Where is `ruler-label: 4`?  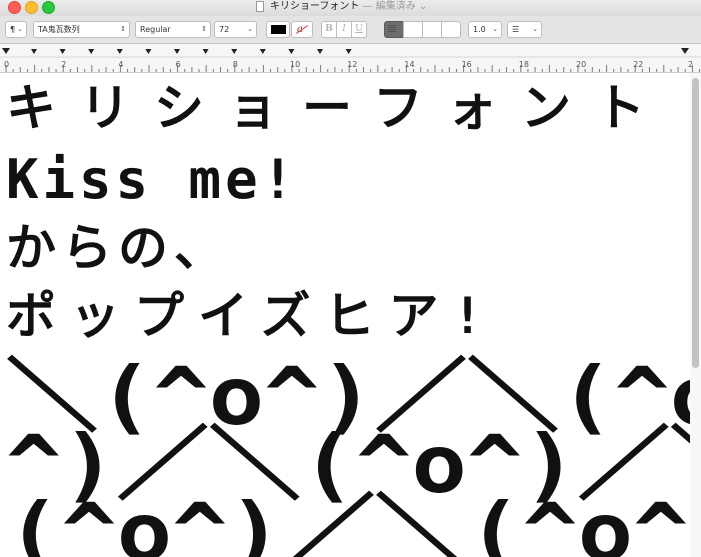
ruler-label: 4 is located at coordinates (121, 64).